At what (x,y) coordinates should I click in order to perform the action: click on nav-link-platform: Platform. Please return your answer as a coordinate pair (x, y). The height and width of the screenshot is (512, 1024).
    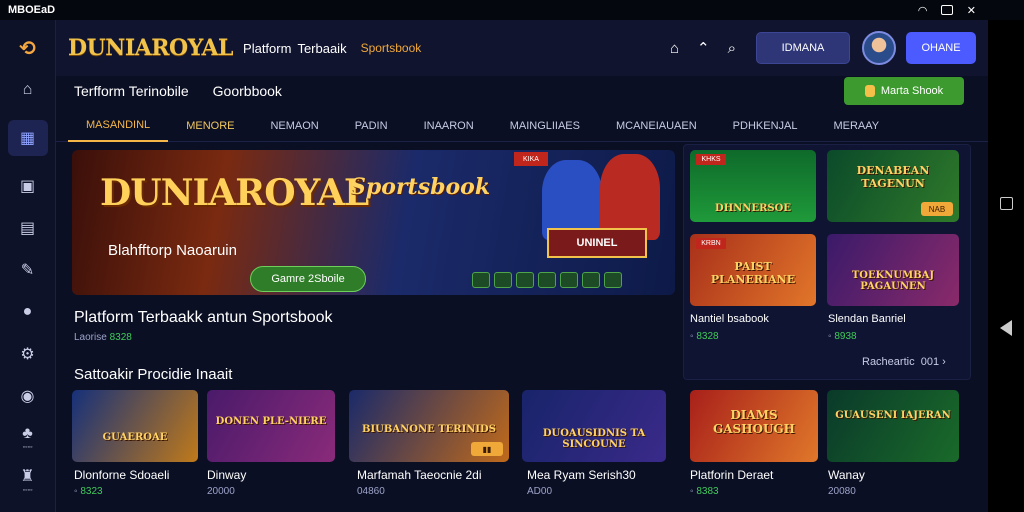
    Looking at the image, I should click on (267, 48).